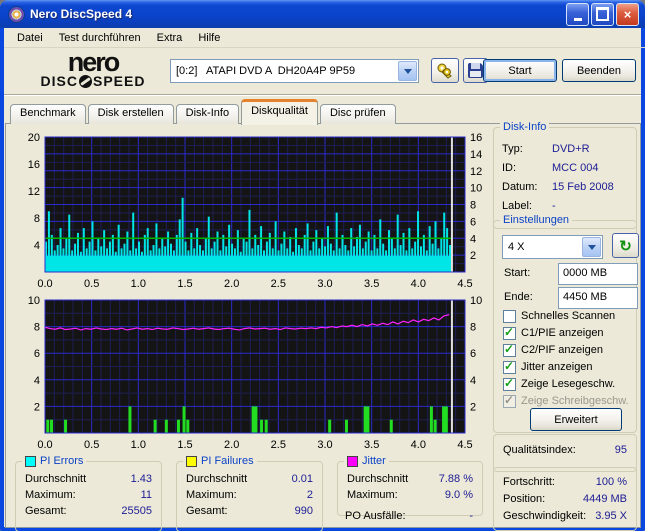  What do you see at coordinates (546, 149) in the screenshot?
I see `disk-info-row-typ: Typ: DVD+R` at bounding box center [546, 149].